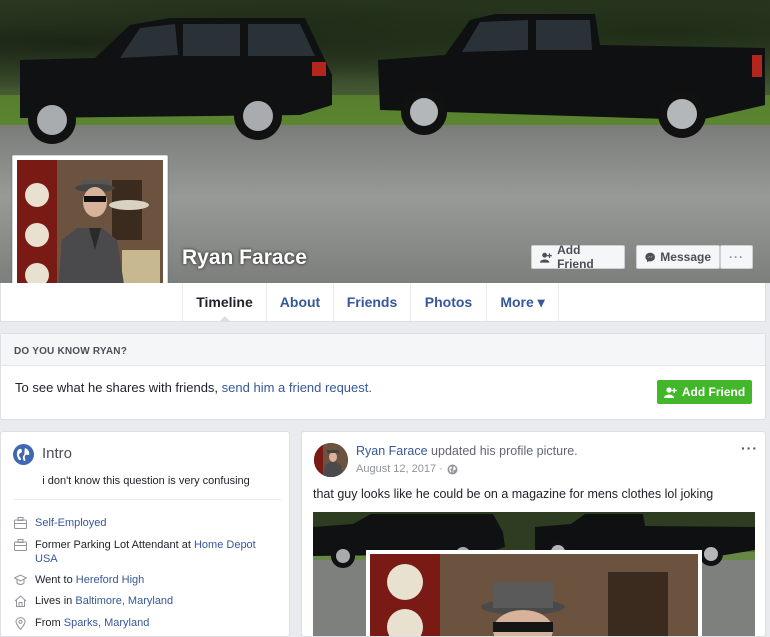  I want to click on divider, so click(147, 499).